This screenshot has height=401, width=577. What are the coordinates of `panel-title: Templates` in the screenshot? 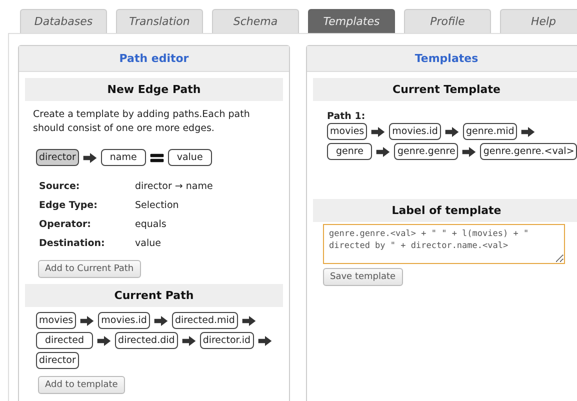 It's located at (442, 59).